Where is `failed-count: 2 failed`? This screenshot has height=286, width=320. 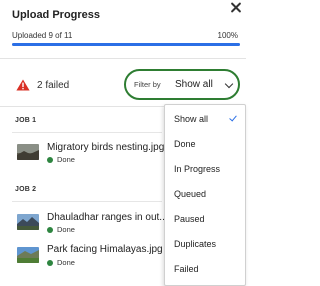 failed-count: 2 failed is located at coordinates (53, 85).